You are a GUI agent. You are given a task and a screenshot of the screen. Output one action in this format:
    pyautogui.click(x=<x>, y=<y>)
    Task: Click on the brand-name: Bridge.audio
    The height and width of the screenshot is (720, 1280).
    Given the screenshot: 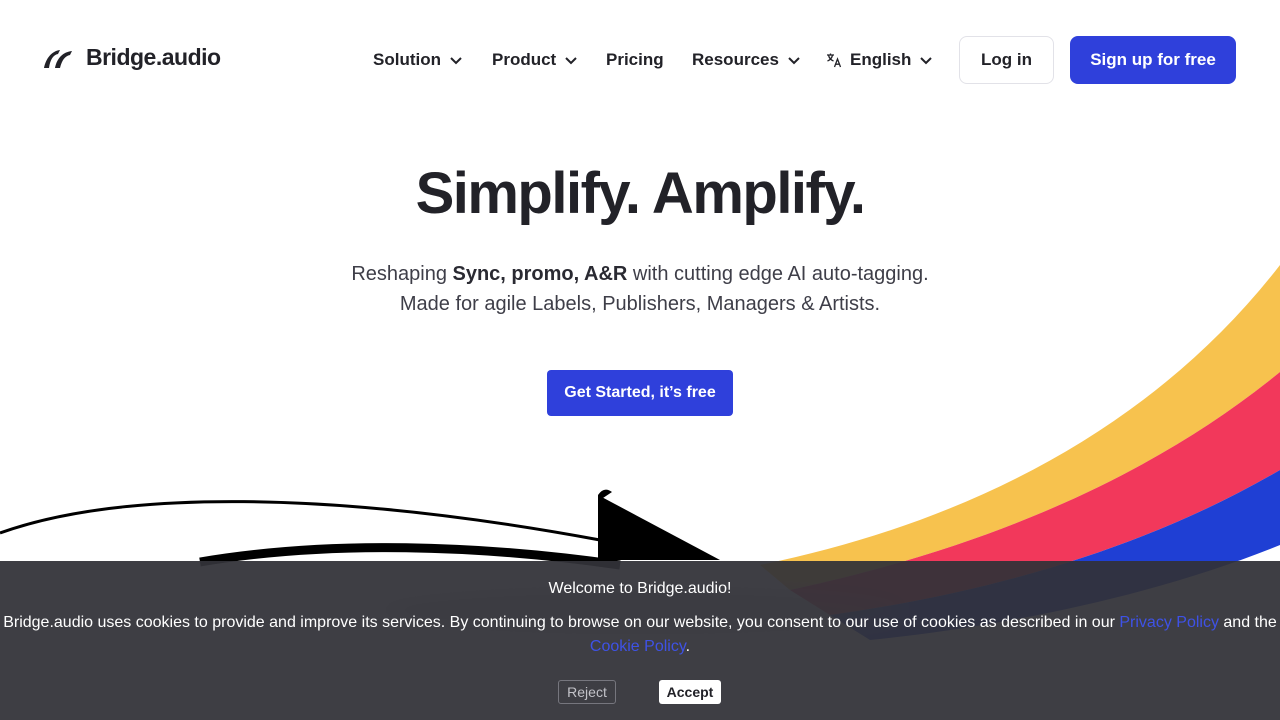 What is the action you would take?
    pyautogui.click(x=153, y=57)
    